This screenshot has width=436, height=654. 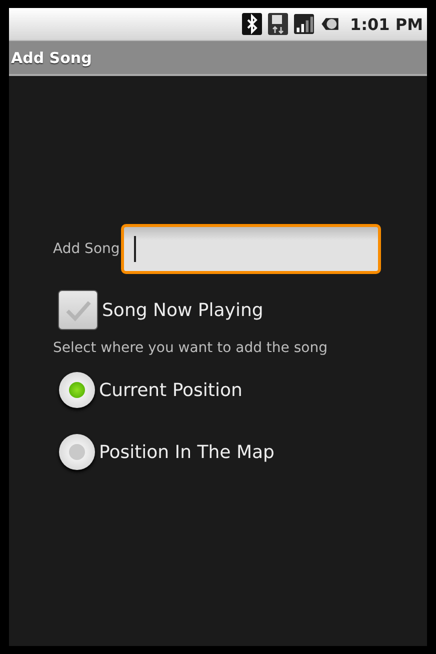 What do you see at coordinates (278, 24) in the screenshot?
I see `network-icon` at bounding box center [278, 24].